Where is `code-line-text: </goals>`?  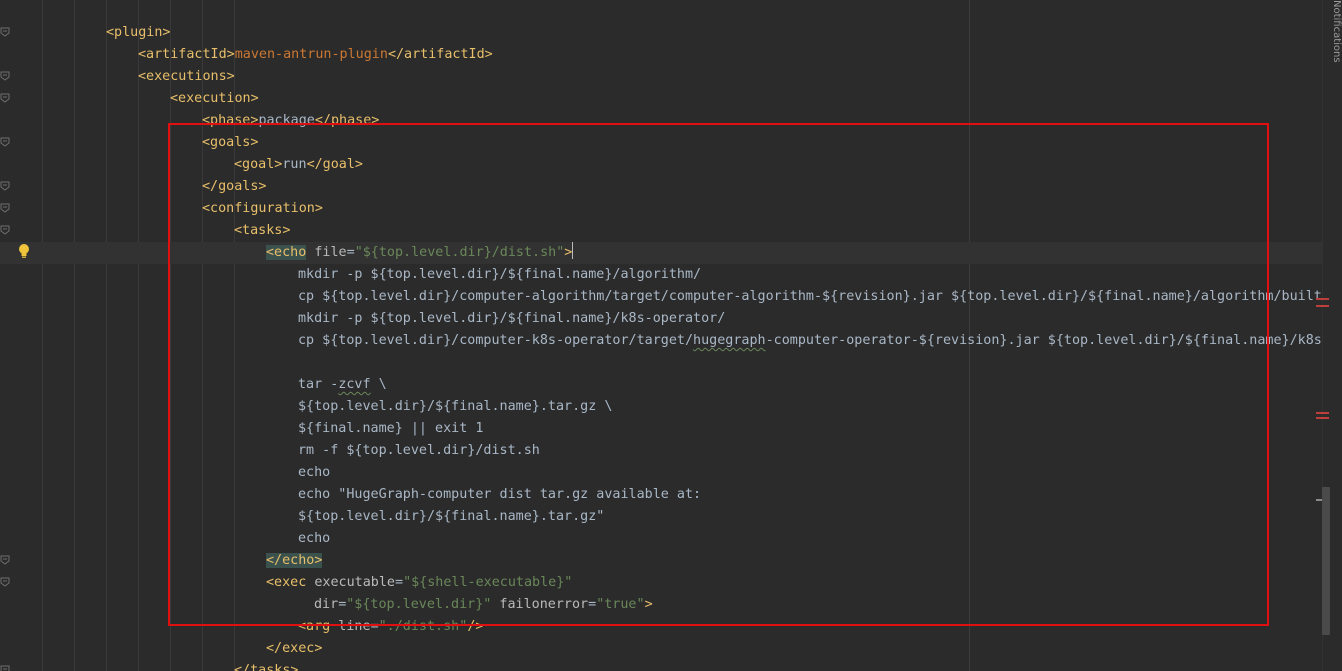
code-line-text: </goals> is located at coordinates (234, 187).